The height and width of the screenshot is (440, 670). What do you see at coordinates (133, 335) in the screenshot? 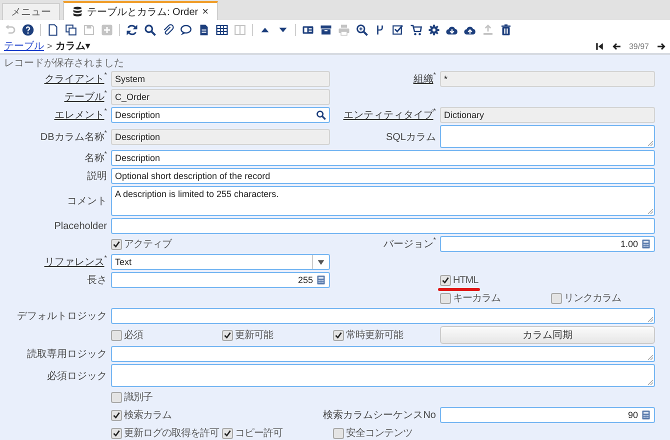
I see `checkbox-label: 必須` at bounding box center [133, 335].